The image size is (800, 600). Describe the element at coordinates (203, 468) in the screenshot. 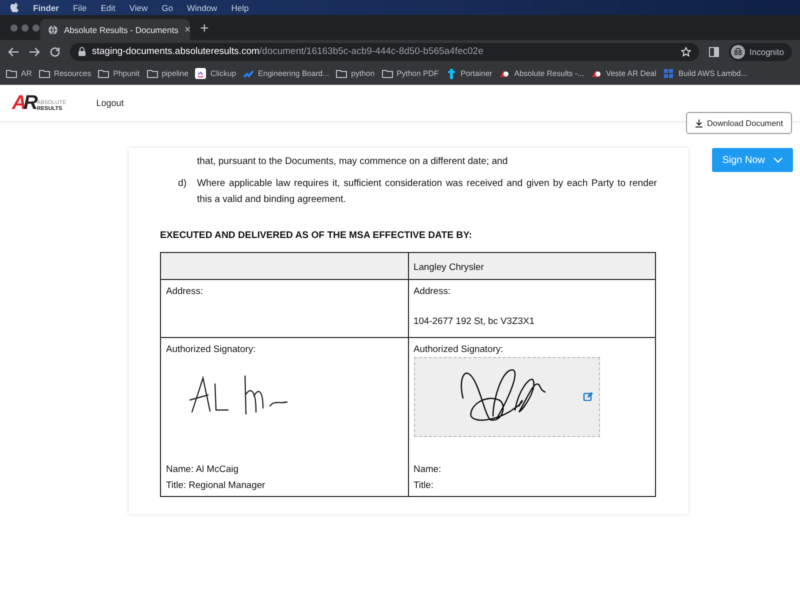

I see `signatory-detail: Name: Al McCaig` at that location.